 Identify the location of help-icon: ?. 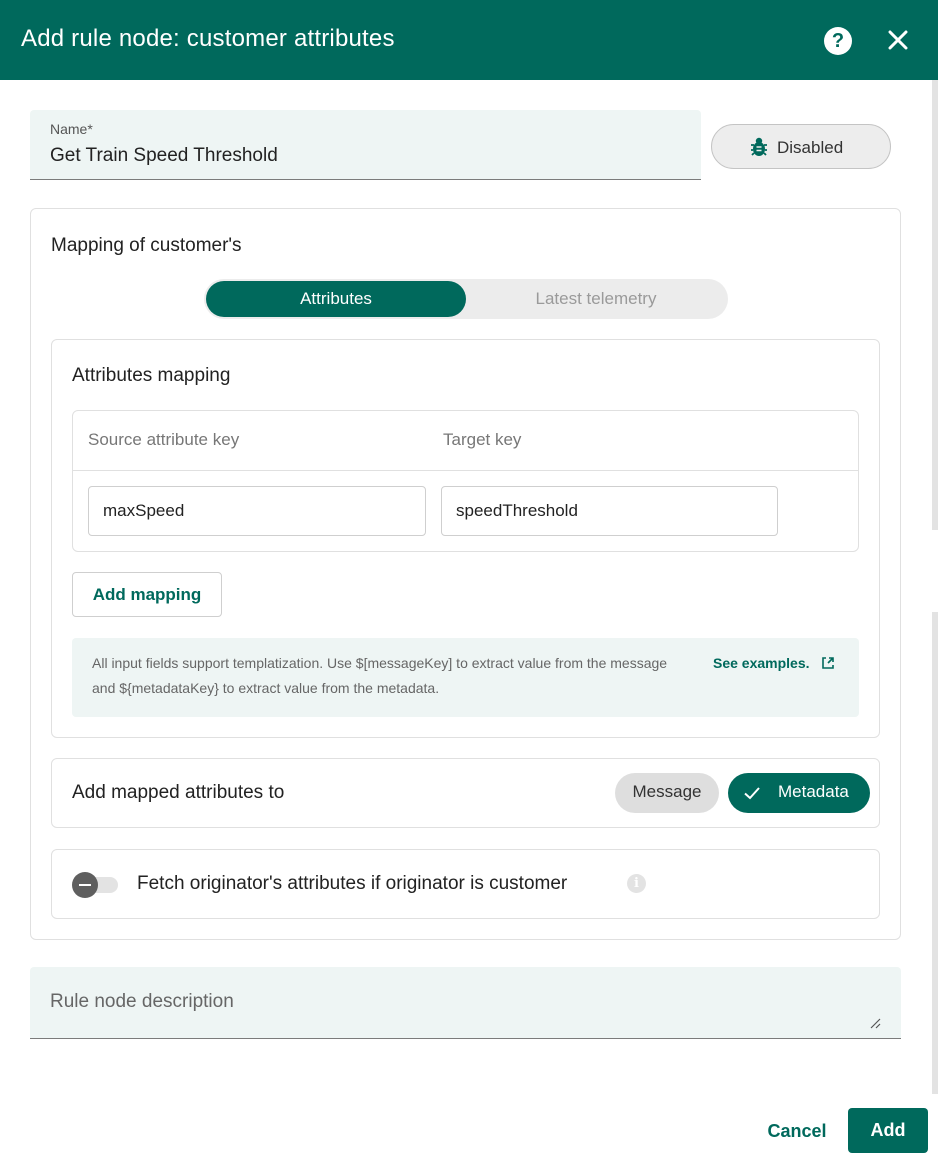
(838, 41).